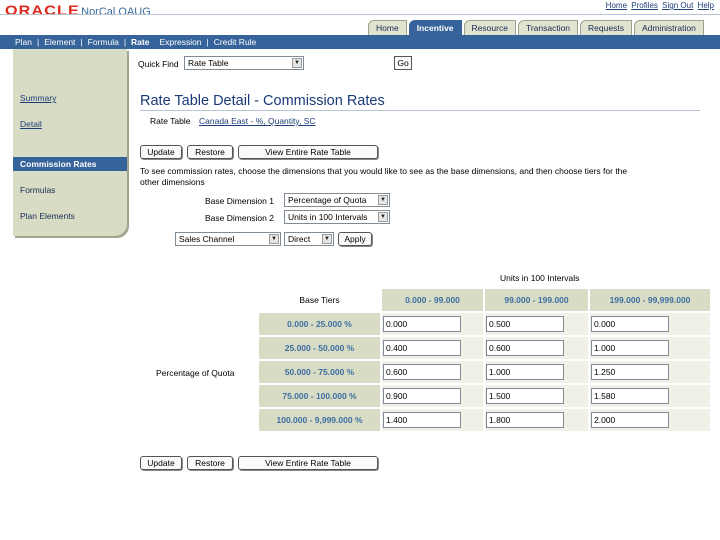 The image size is (720, 540). I want to click on subnav-credit-rule: Credit Rule, so click(235, 42).